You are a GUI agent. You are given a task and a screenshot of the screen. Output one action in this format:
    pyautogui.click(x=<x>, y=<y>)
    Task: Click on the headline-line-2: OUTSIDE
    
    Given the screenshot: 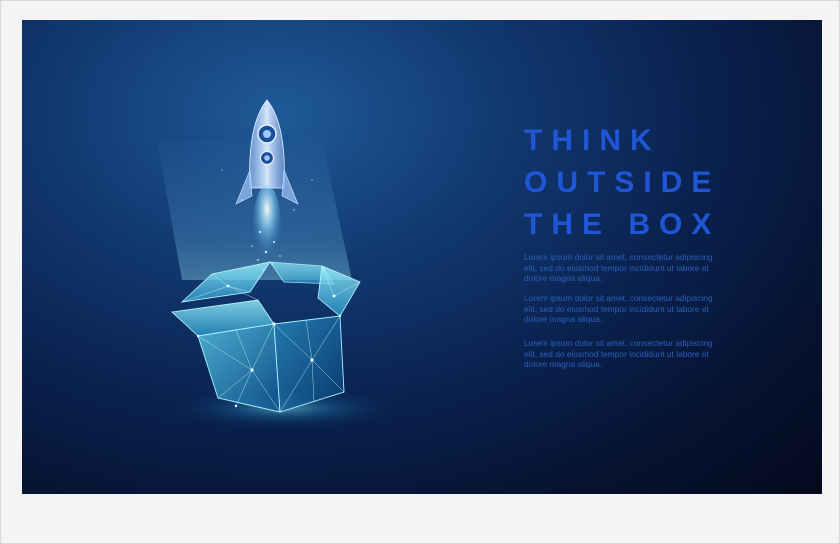 What is the action you would take?
    pyautogui.click(x=622, y=182)
    